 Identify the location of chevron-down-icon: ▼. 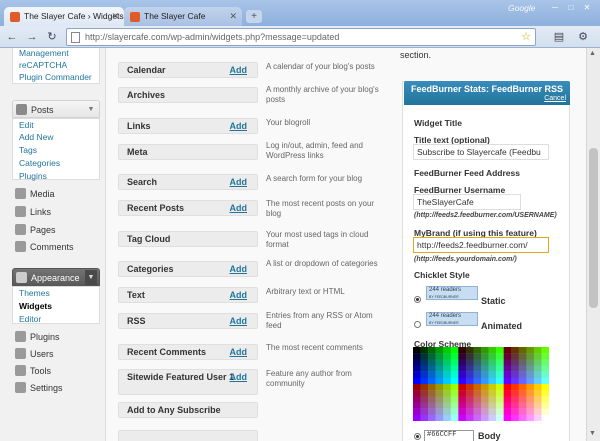
(91, 109).